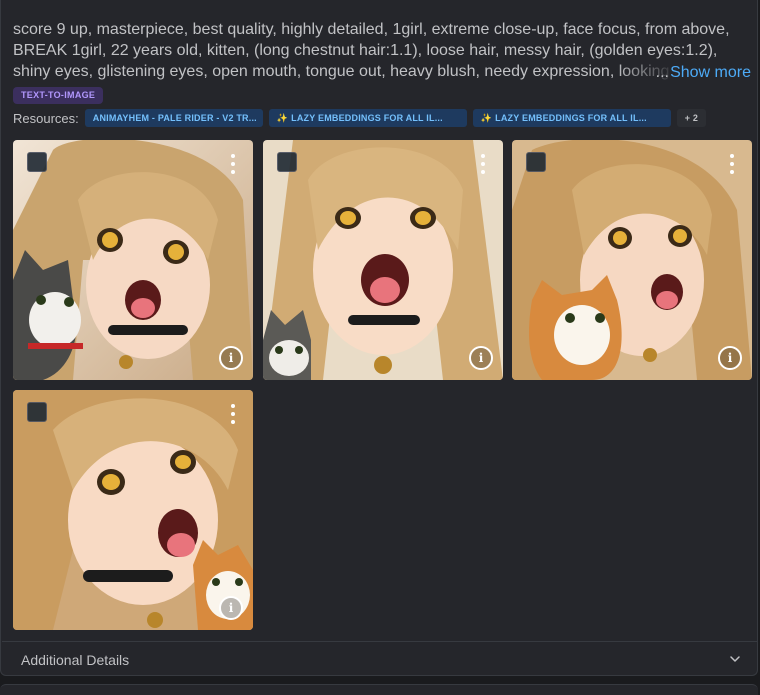 Image resolution: width=760 pixels, height=695 pixels. What do you see at coordinates (735, 659) in the screenshot?
I see `chevron-down-icon` at bounding box center [735, 659].